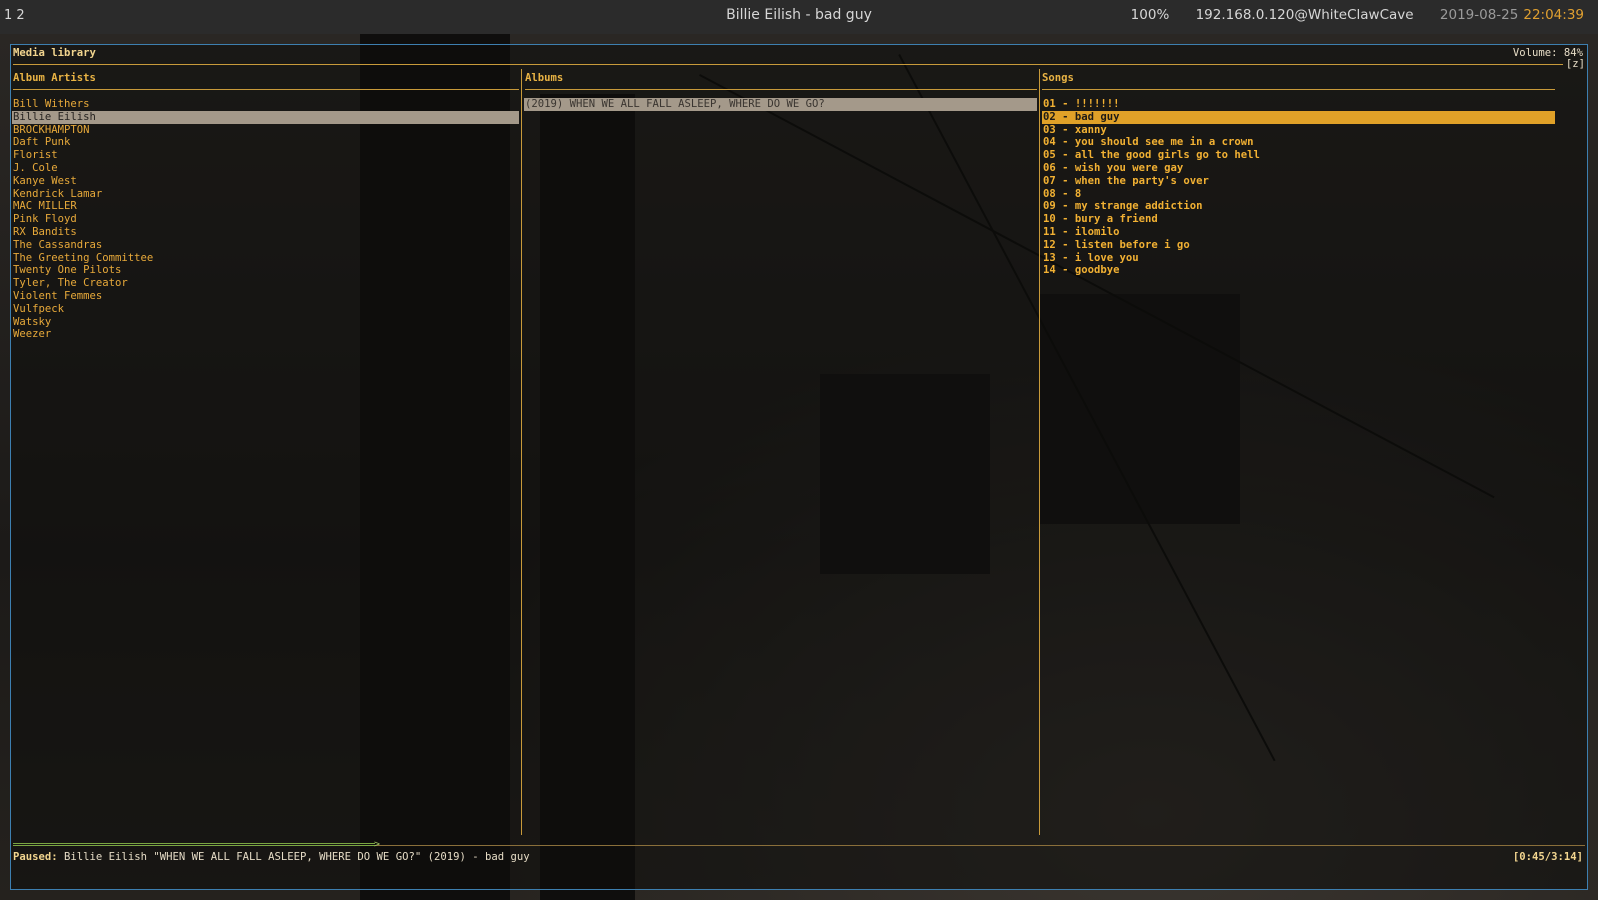  What do you see at coordinates (54, 78) in the screenshot?
I see `column-header-artists: Album Artists` at bounding box center [54, 78].